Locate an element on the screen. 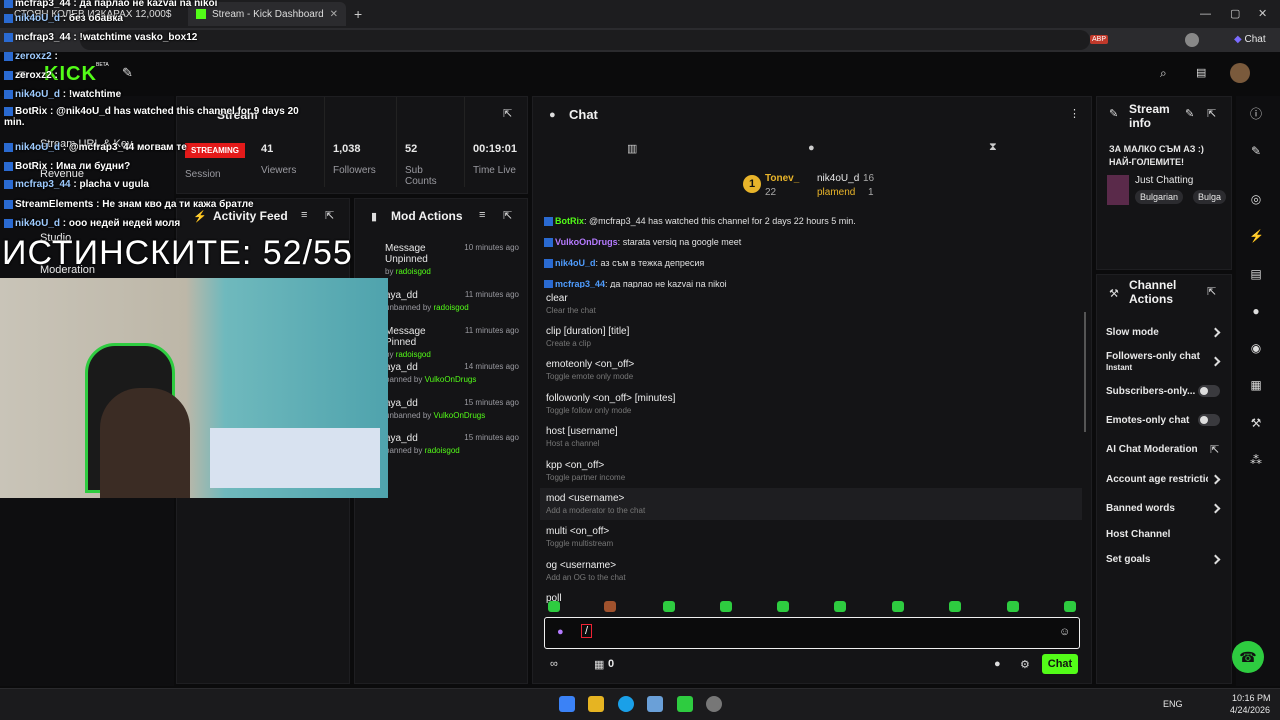  action-emotes-only: Emotes-only chat is located at coordinates (1147, 420).